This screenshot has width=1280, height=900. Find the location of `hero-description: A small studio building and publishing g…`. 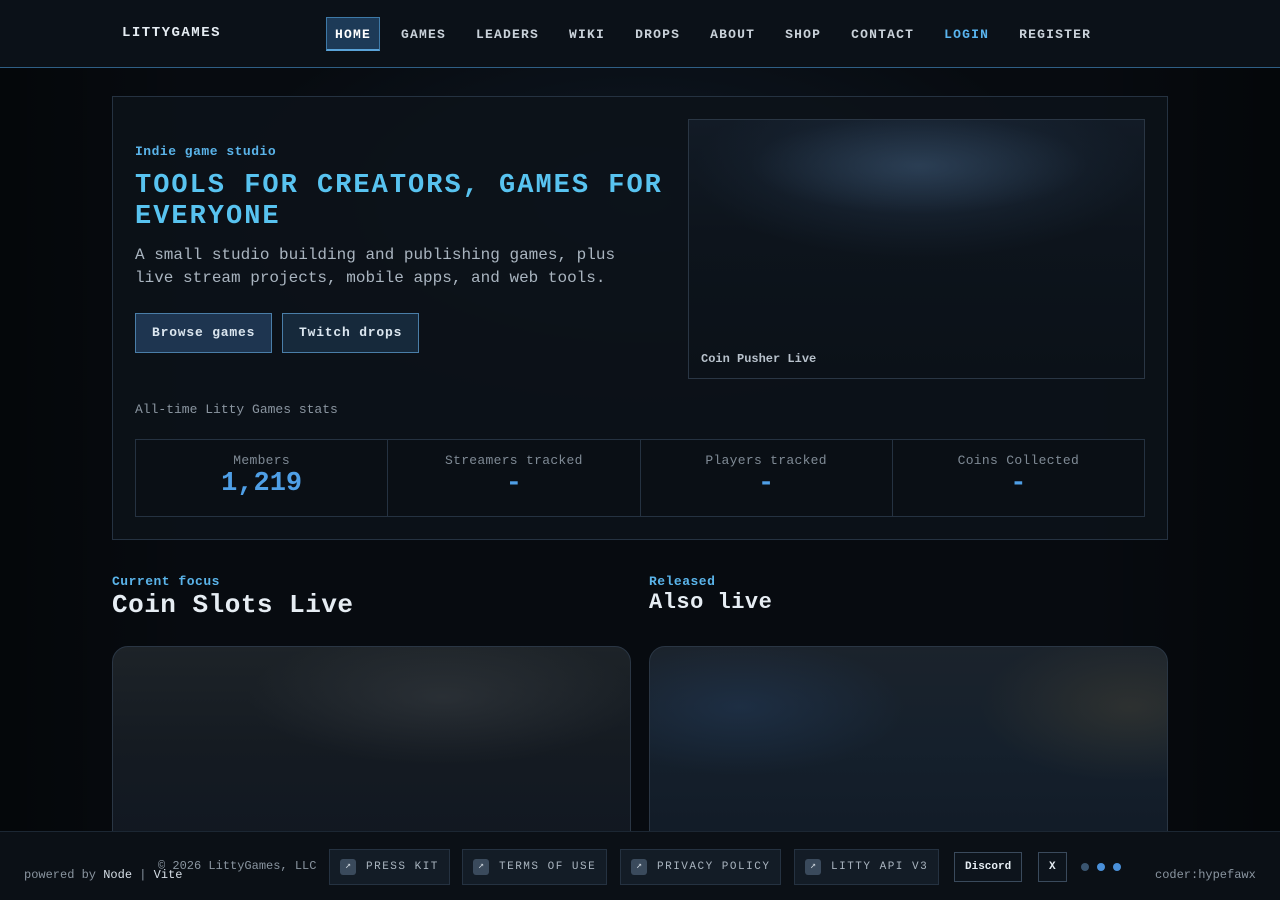

hero-description: A small studio building and publishing g… is located at coordinates (375, 266).